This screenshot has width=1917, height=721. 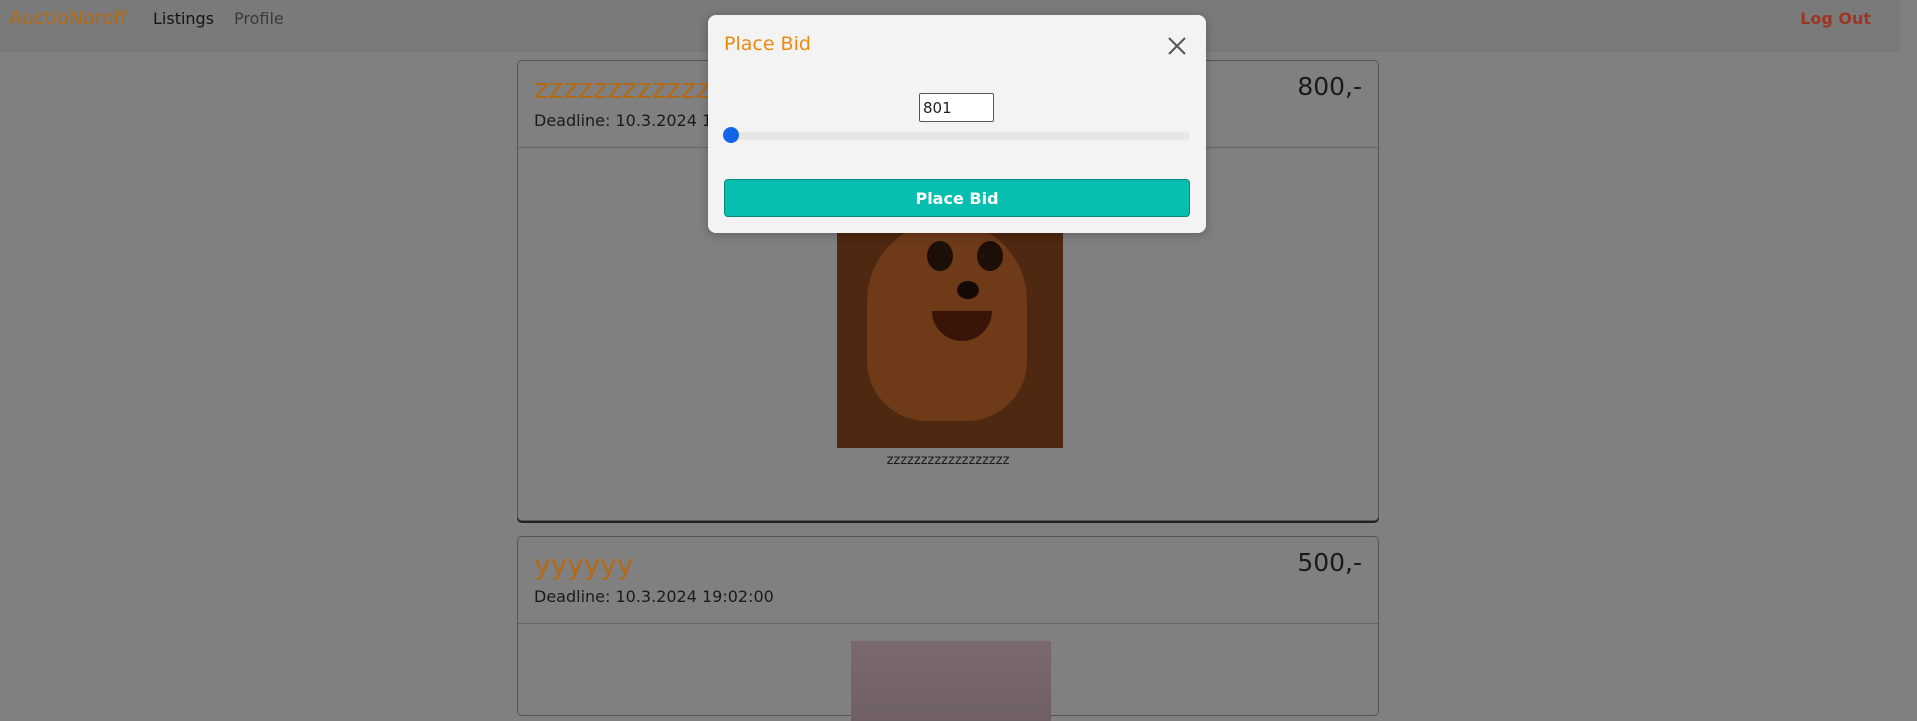 I want to click on listing-title: zzzzzzzzzzzzzzzzzz, so click(x=624, y=88).